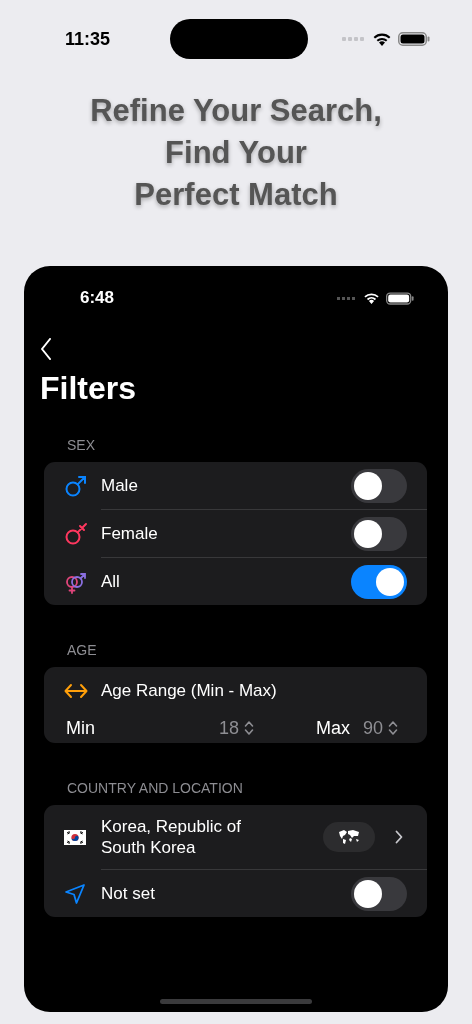 The height and width of the screenshot is (1024, 472). I want to click on option-label: Not set, so click(128, 893).